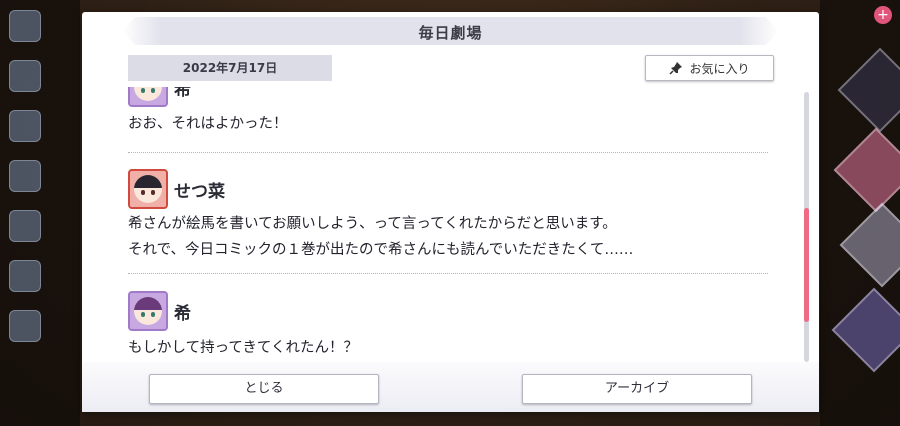  What do you see at coordinates (448, 189) in the screenshot?
I see `speaker-row: せつ菜` at bounding box center [448, 189].